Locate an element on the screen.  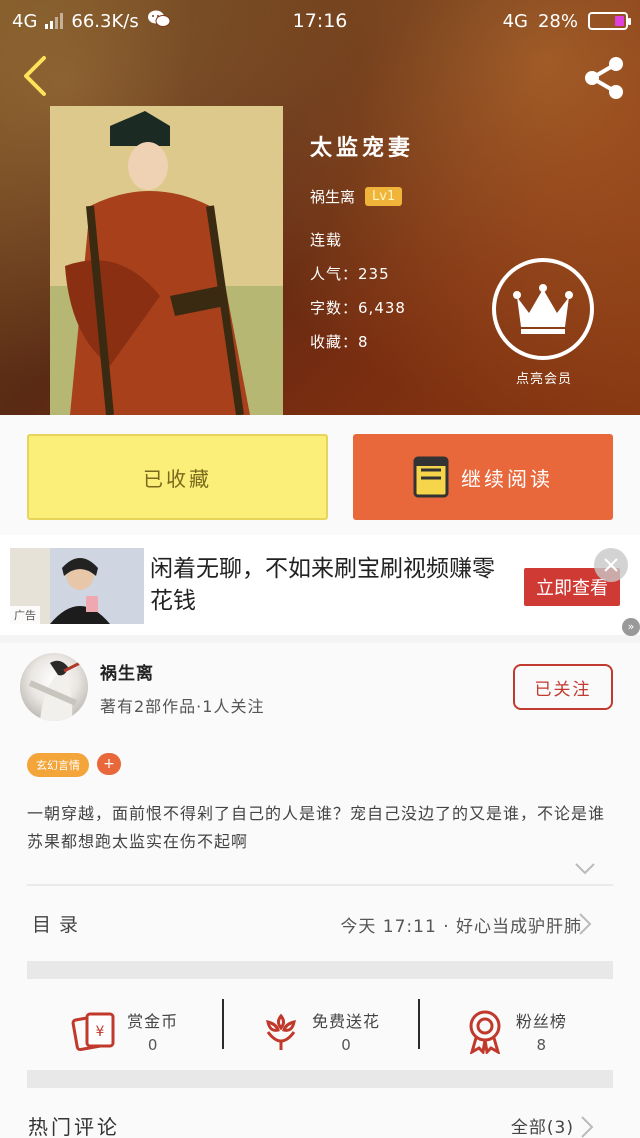
network-type-left: 4G is located at coordinates (25, 21).